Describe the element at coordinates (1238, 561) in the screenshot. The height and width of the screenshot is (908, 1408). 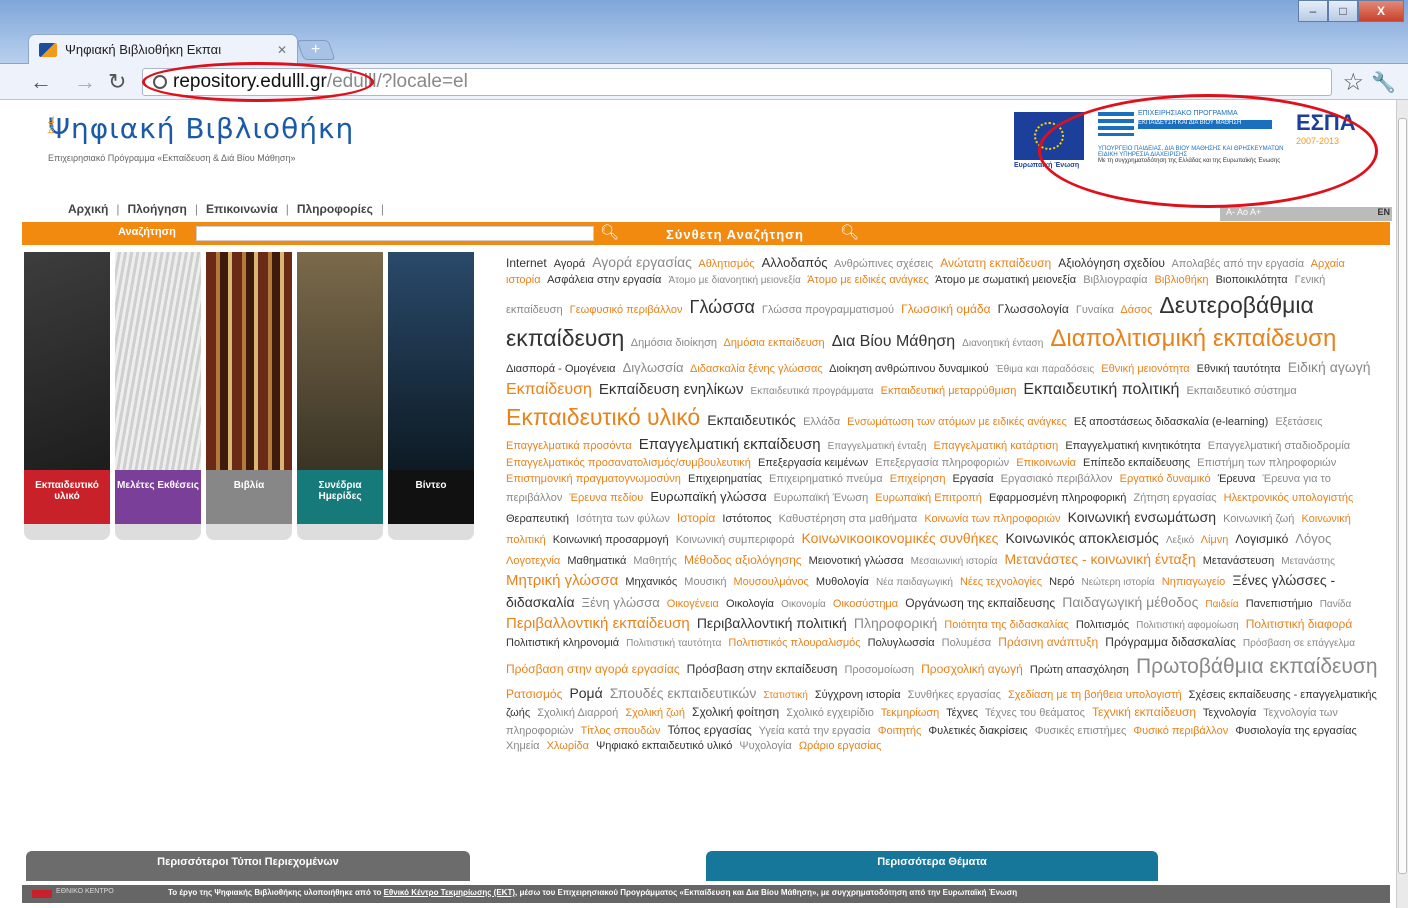
I see `tag-link: Μετανάστευση` at that location.